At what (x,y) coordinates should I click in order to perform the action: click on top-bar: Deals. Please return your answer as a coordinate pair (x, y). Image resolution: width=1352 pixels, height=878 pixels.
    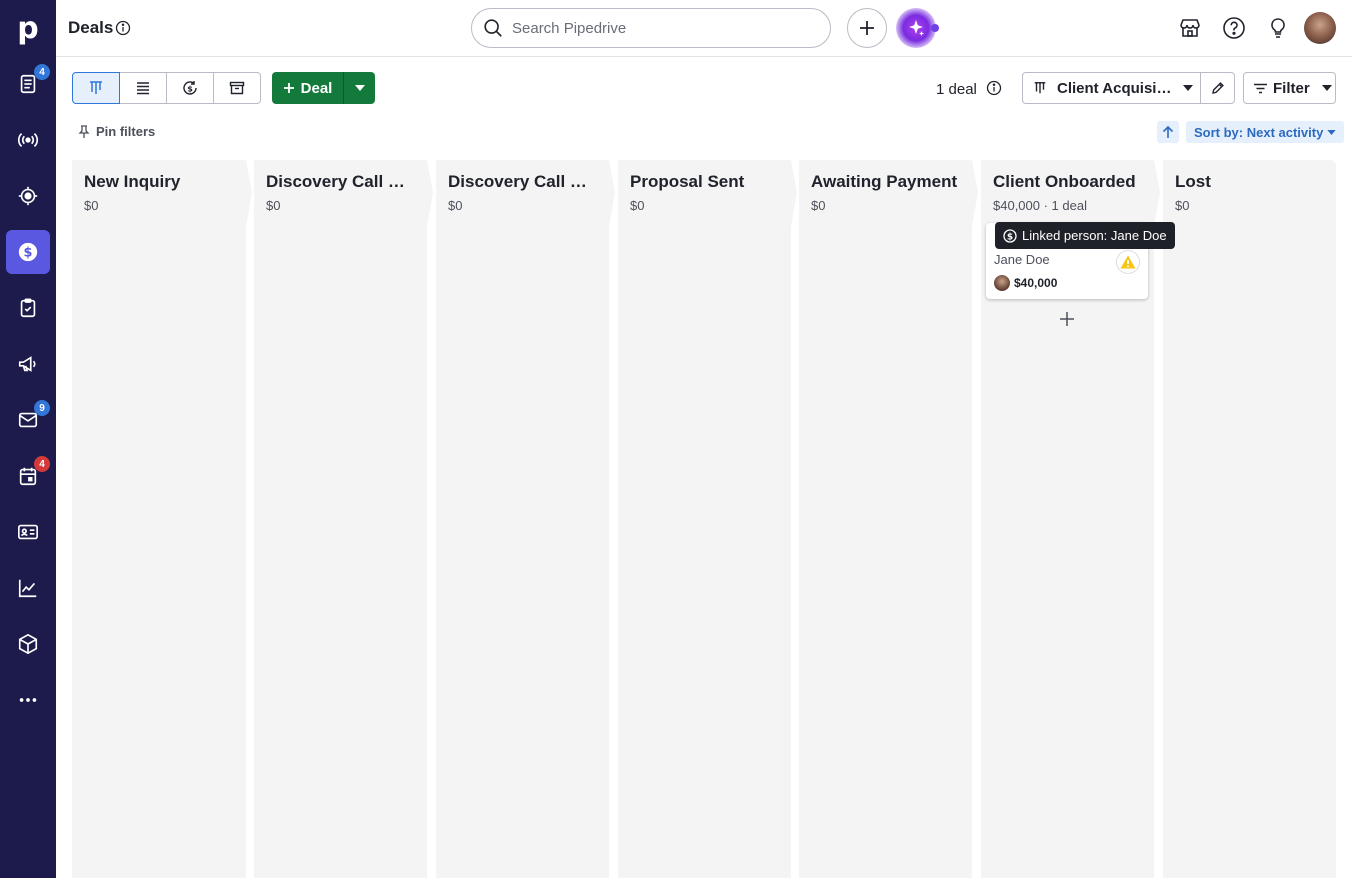
    Looking at the image, I should click on (704, 28).